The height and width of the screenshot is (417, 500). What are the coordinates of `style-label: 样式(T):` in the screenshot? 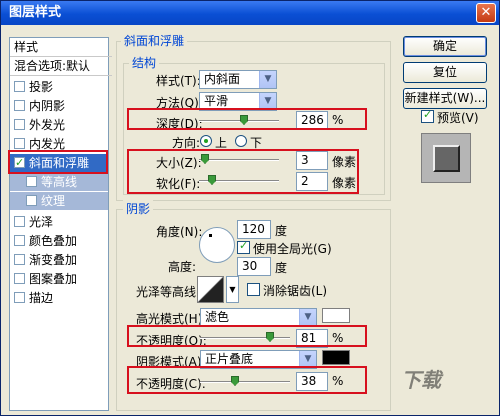 It's located at (178, 81).